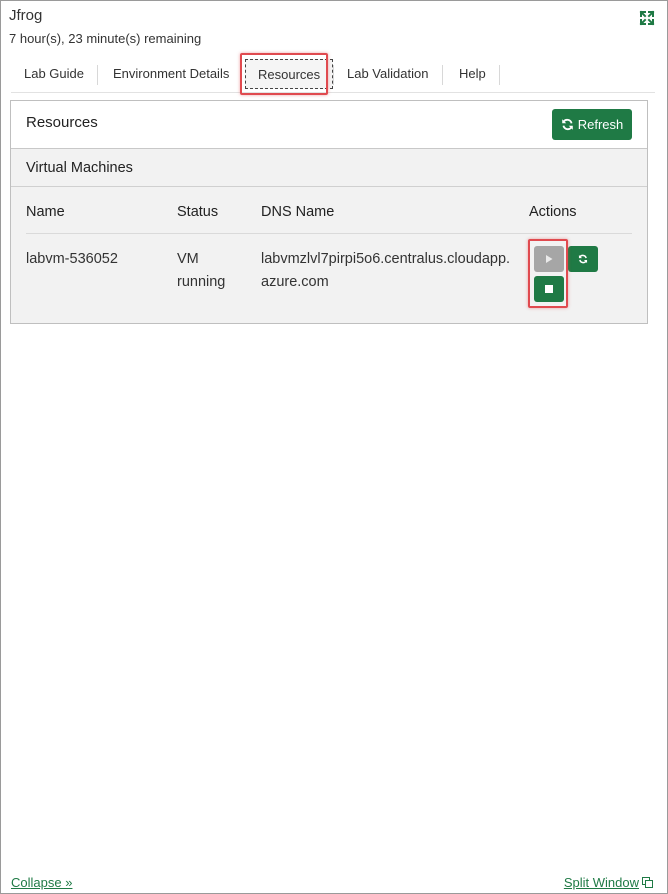 The image size is (668, 894). Describe the element at coordinates (472, 74) in the screenshot. I see `tab-help: Help` at that location.